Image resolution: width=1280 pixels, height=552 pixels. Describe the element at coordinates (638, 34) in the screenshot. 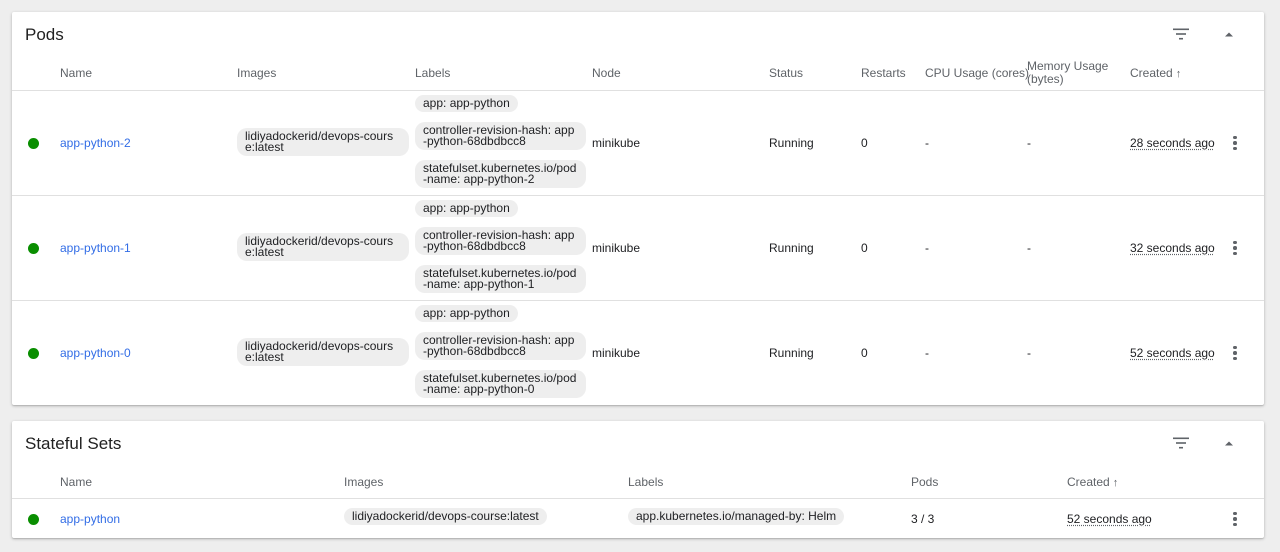

I see `pods-card-header: Pods` at that location.